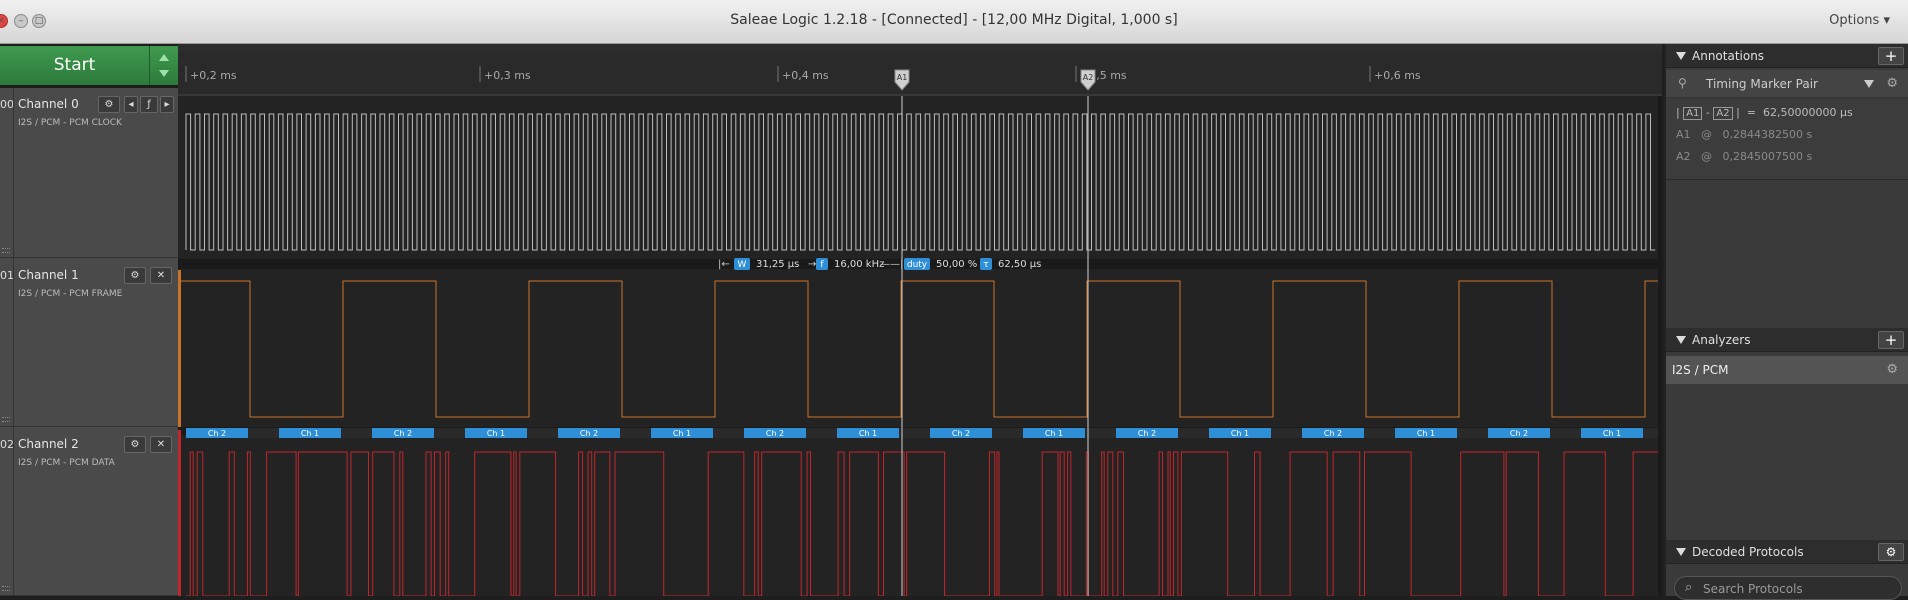 This screenshot has height=600, width=1908. I want to click on search-protocols: ⌕, so click(1788, 588).